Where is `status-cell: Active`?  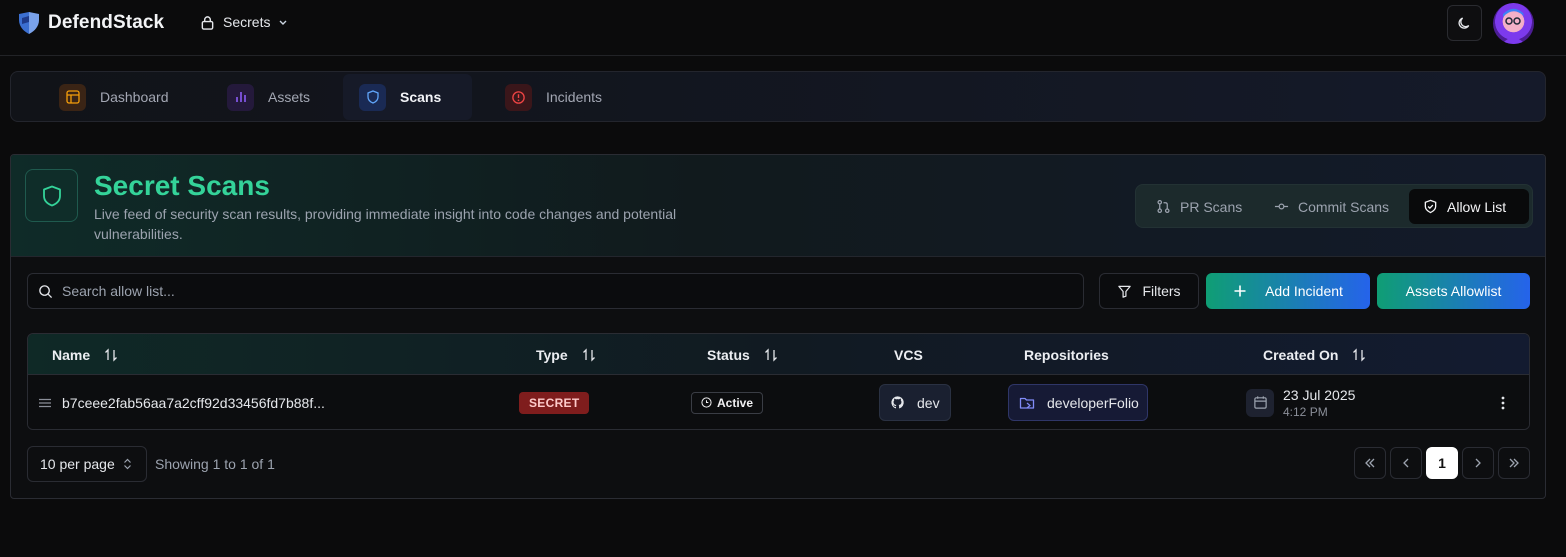
status-cell: Active is located at coordinates (727, 402).